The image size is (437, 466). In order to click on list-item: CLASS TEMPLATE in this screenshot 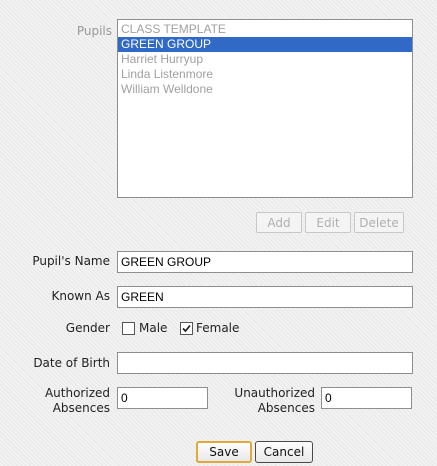, I will do `click(265, 29)`.